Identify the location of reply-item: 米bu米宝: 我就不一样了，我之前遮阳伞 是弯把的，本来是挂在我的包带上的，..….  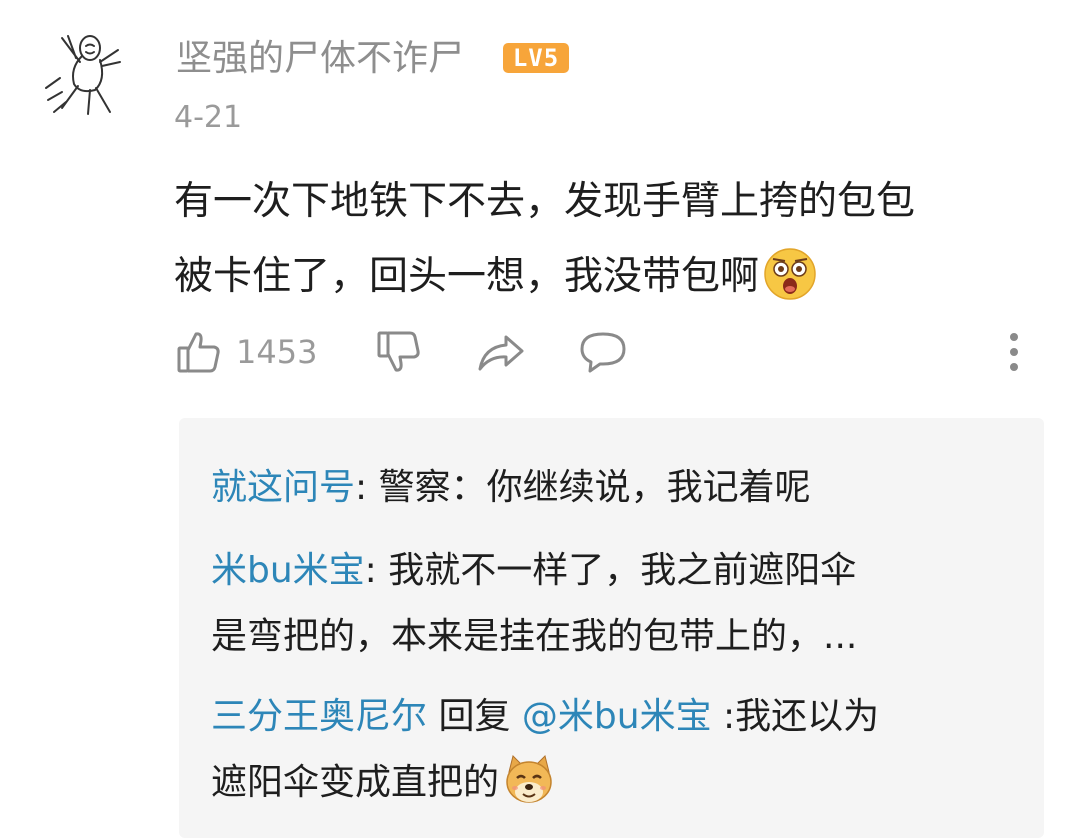
(611, 604).